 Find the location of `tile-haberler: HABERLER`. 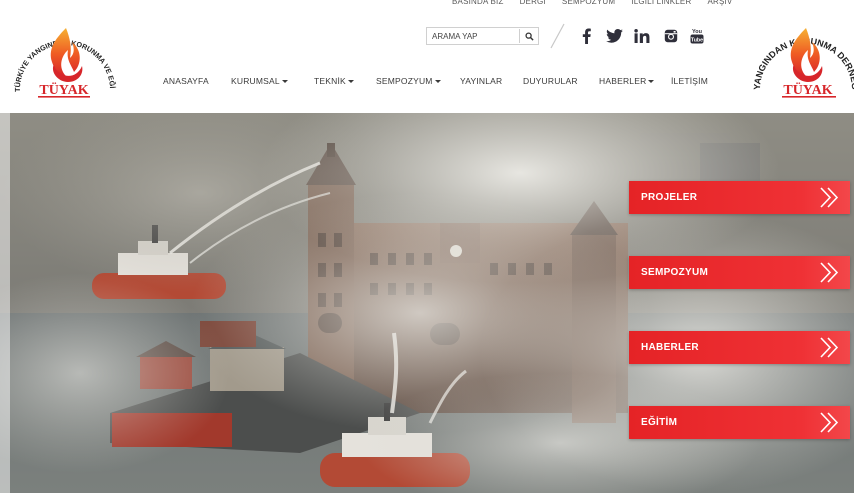

tile-haberler: HABERLER is located at coordinates (739, 347).